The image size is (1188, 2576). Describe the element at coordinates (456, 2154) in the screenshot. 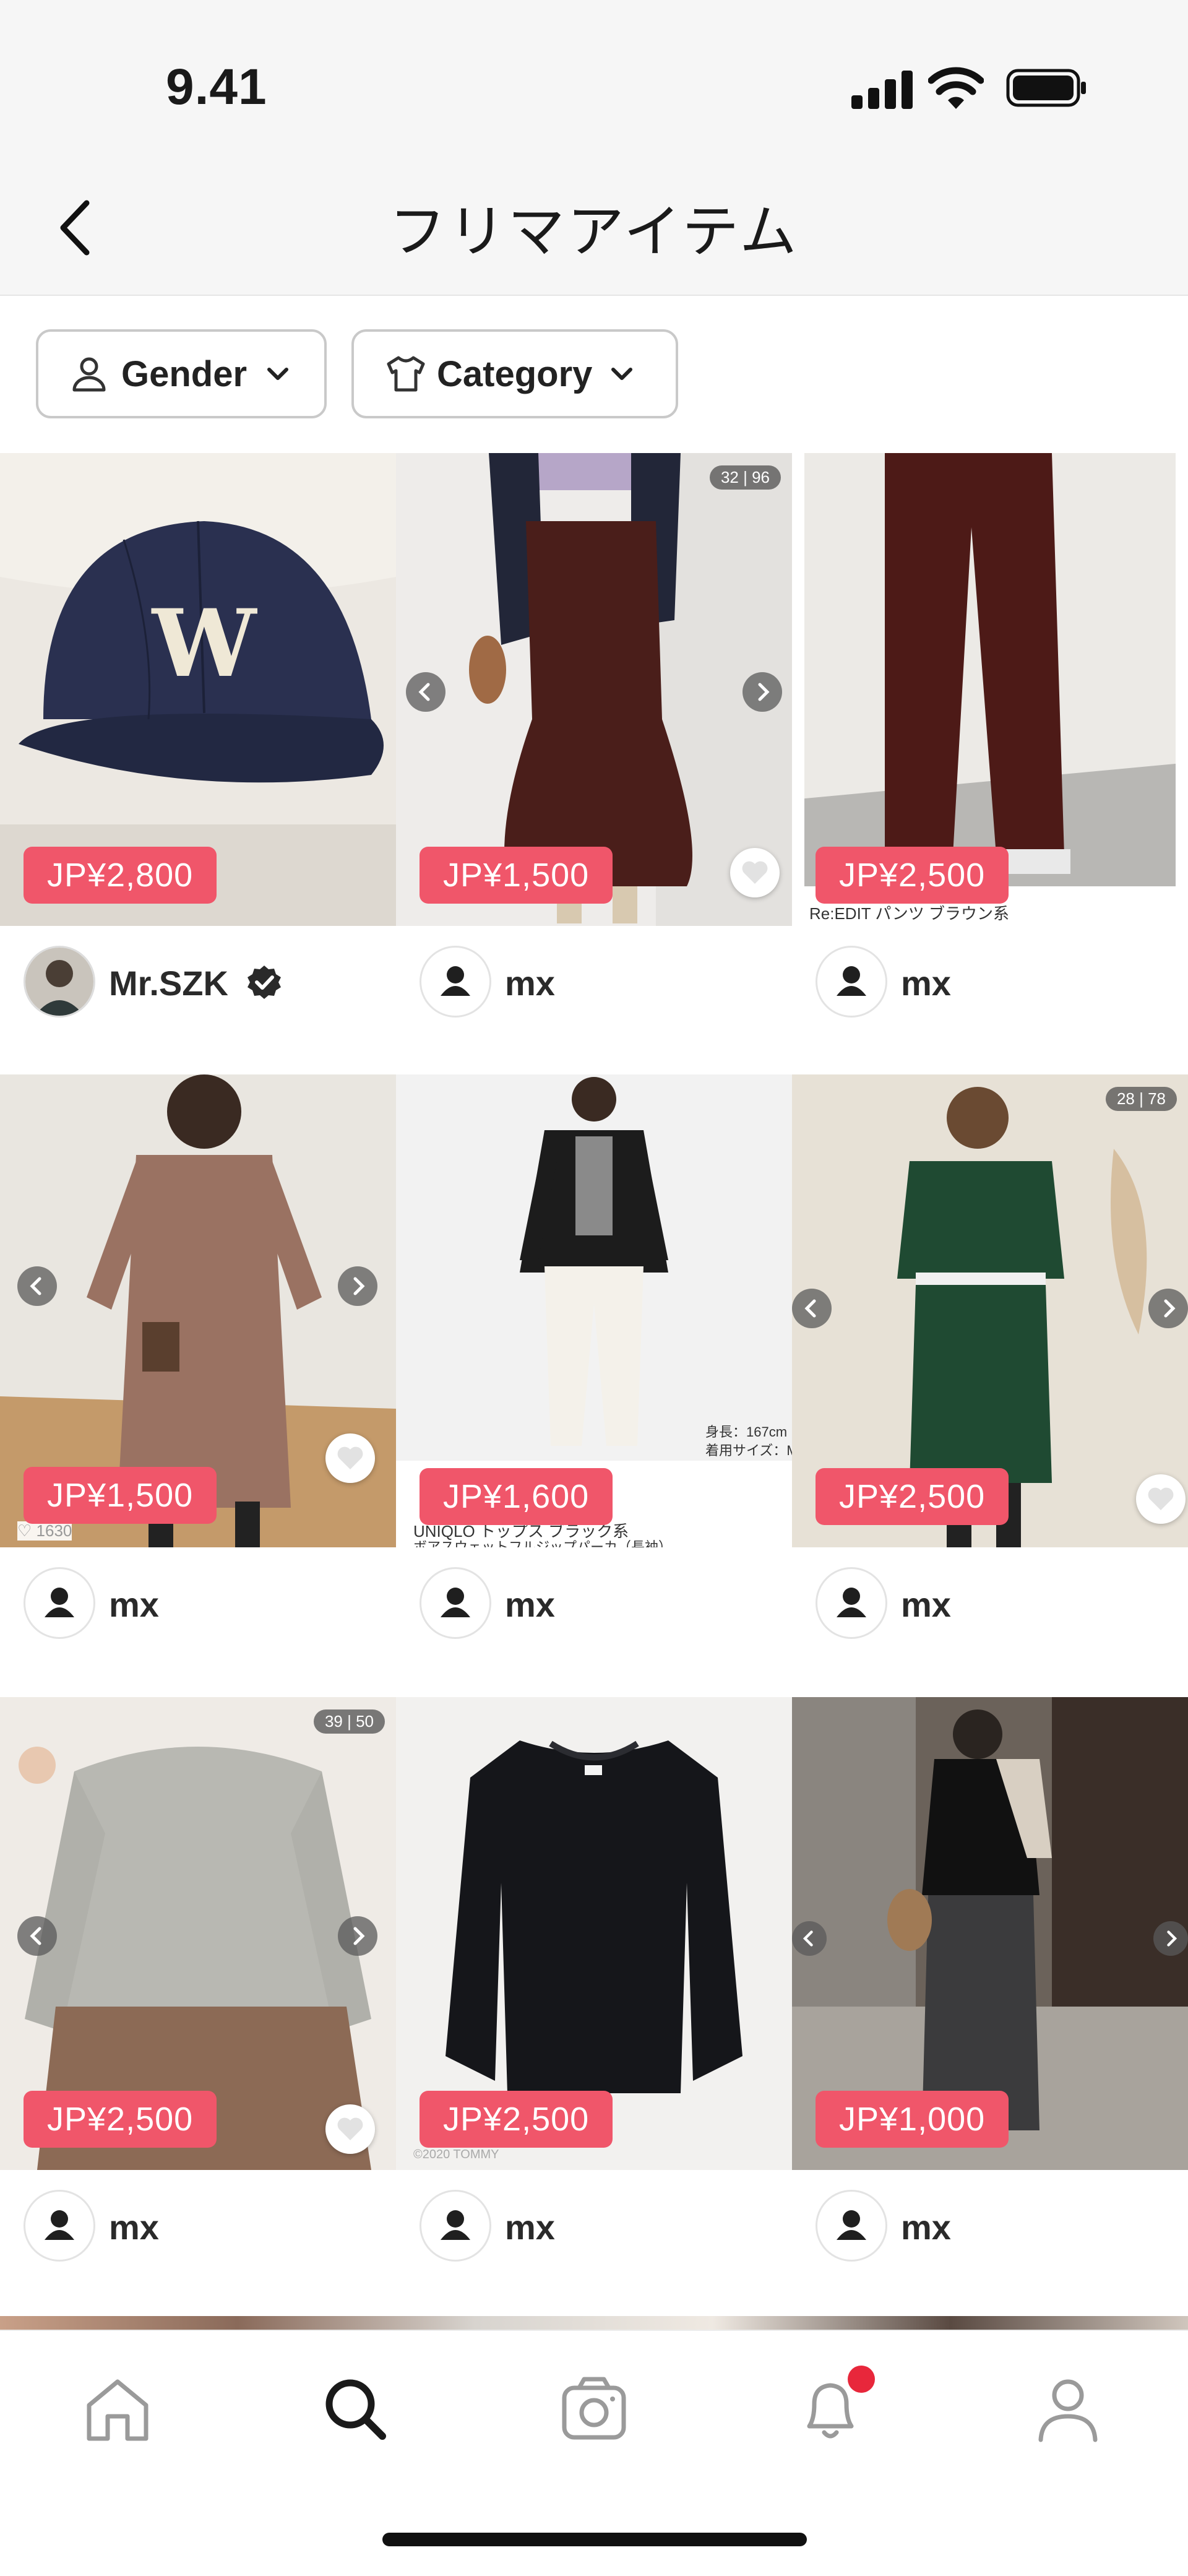

I see `copyright-caption: ©2020 TOMMY` at that location.